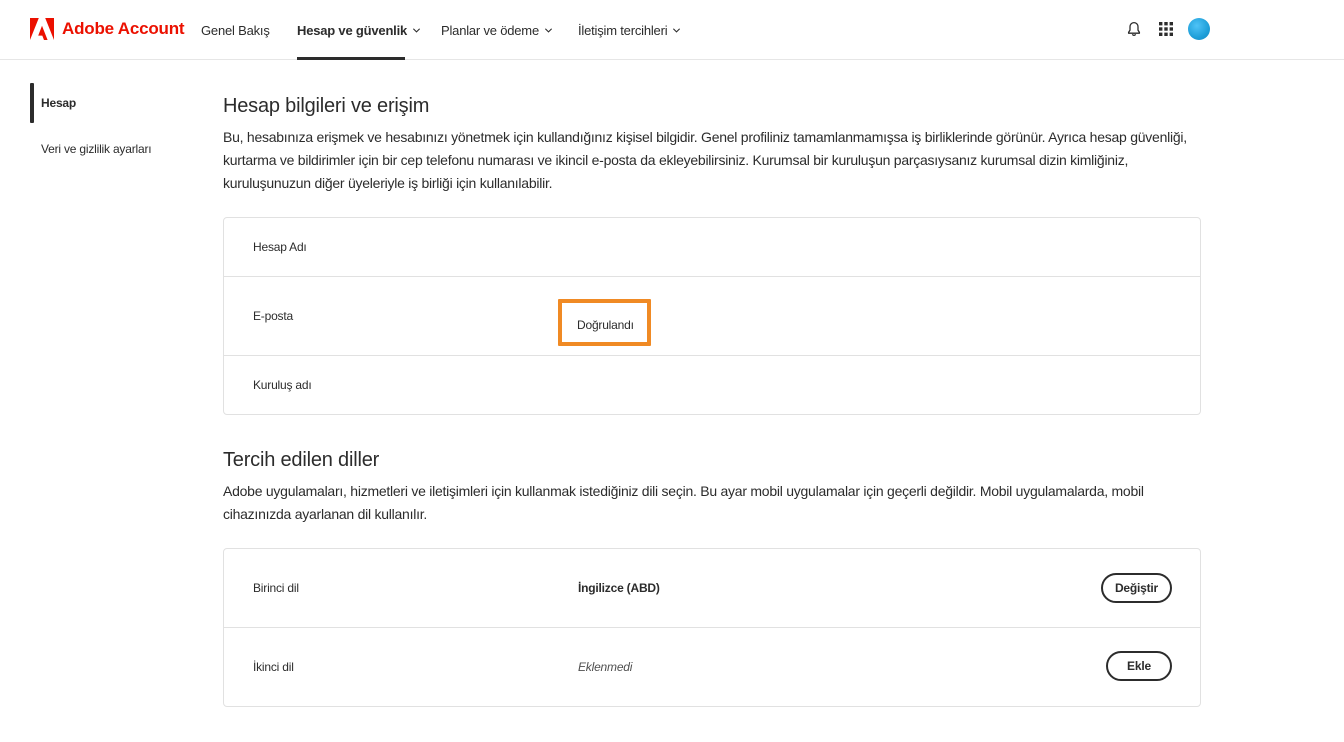 Image resolution: width=1344 pixels, height=742 pixels. What do you see at coordinates (712, 385) in the screenshot?
I see `organization-row: Kuruluş adı` at bounding box center [712, 385].